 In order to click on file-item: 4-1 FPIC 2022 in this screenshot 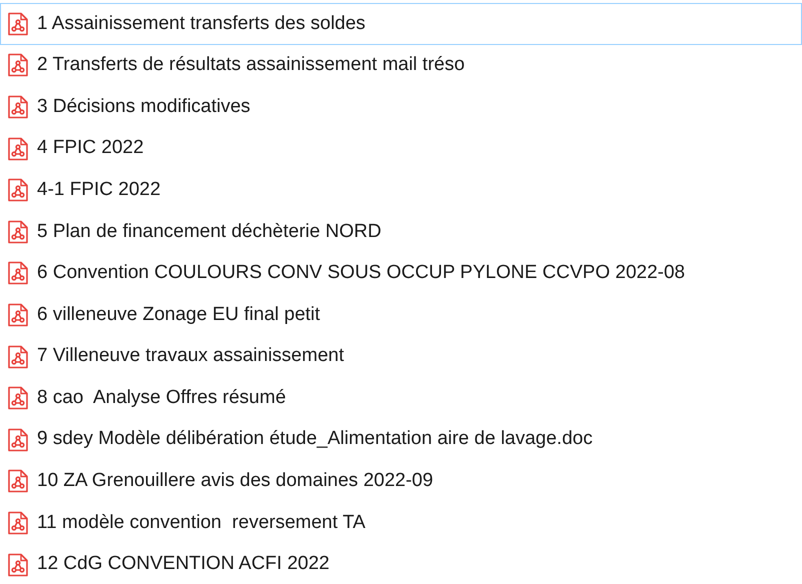, I will do `click(401, 190)`.